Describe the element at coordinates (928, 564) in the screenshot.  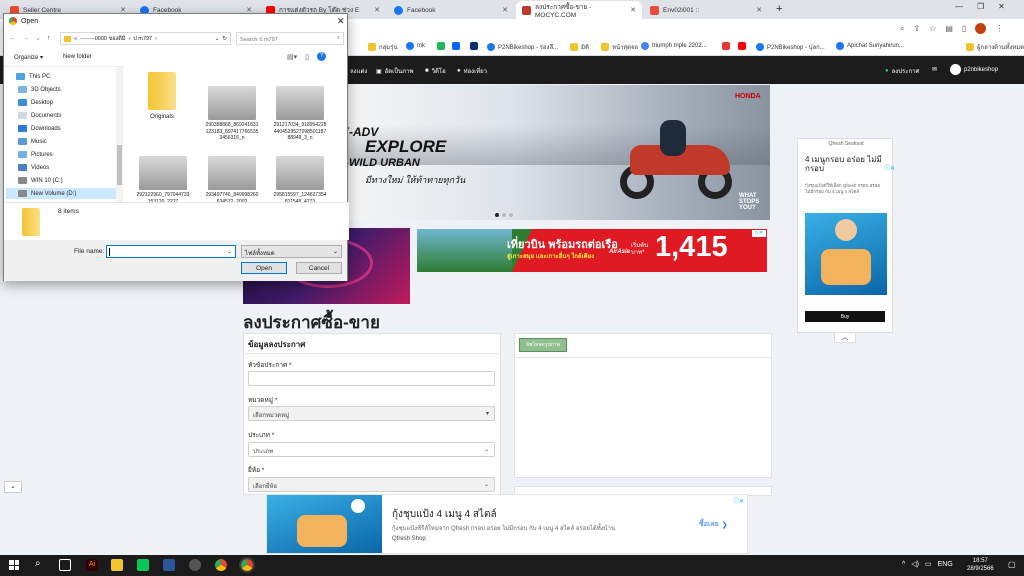
I see `network-icon: ▭` at that location.